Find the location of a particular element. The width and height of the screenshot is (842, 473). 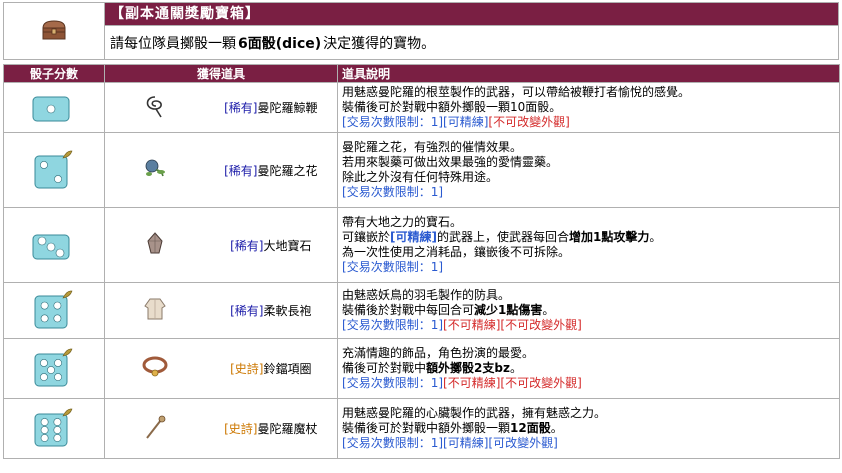

description-line: 備後可於對戰中額外擲骰2支bz。 is located at coordinates (588, 368).